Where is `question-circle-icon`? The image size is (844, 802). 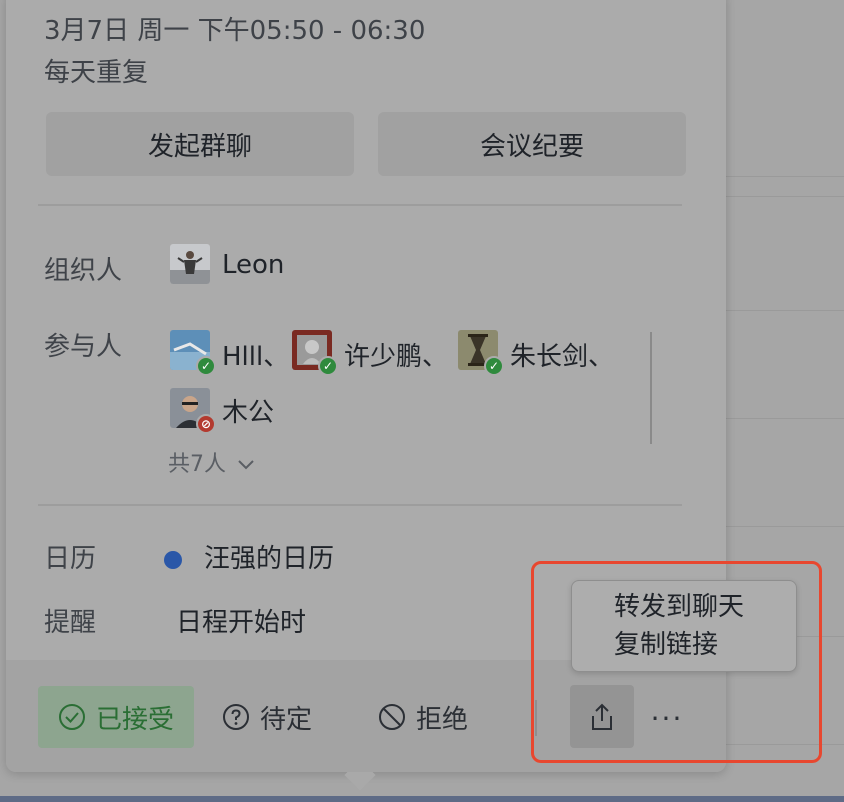
question-circle-icon is located at coordinates (236, 717).